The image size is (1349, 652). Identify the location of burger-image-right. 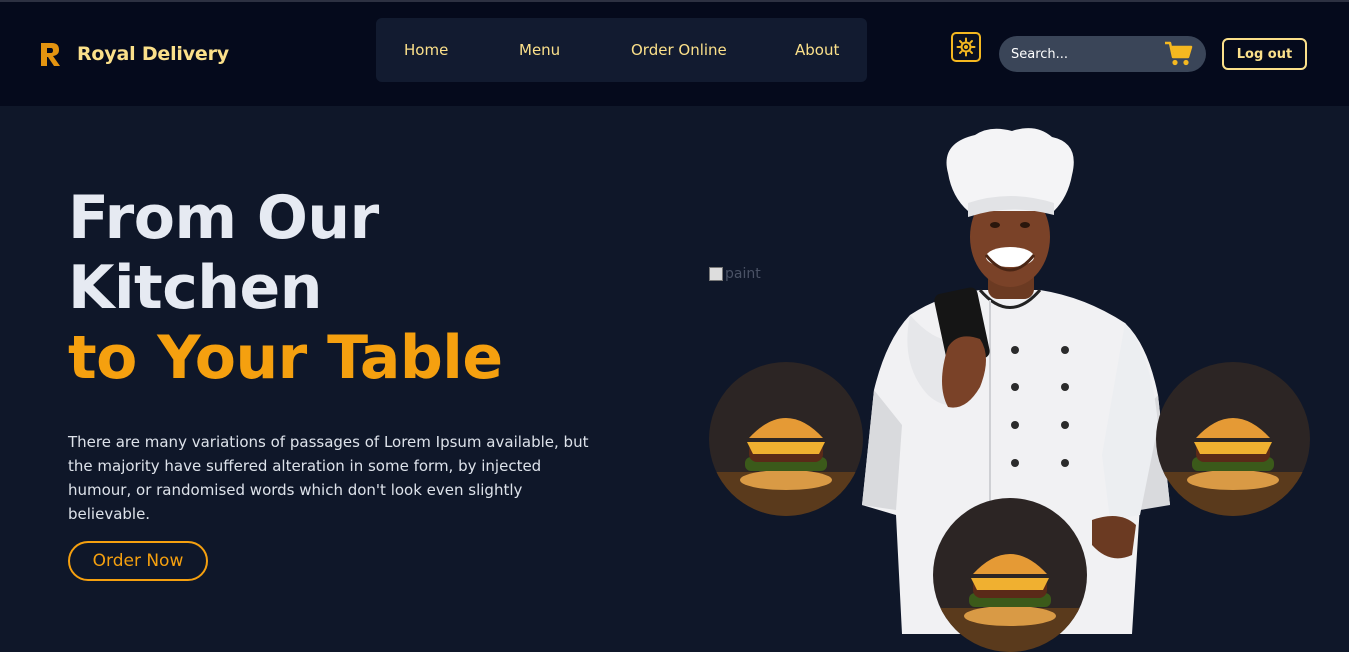
(1233, 439).